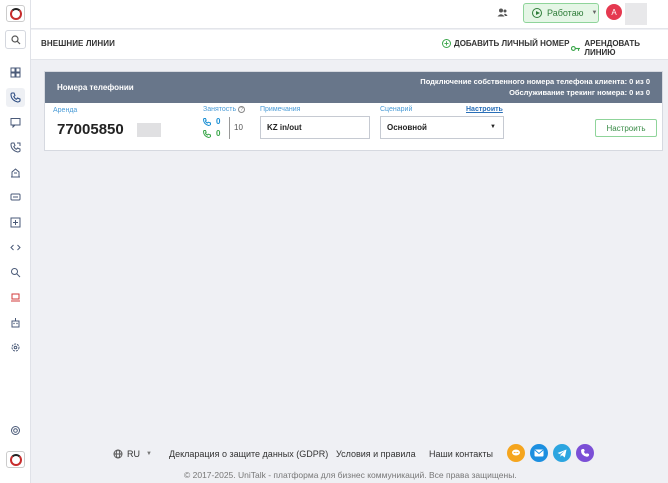 Image resolution: width=668 pixels, height=483 pixels. I want to click on email-social-button, so click(539, 453).